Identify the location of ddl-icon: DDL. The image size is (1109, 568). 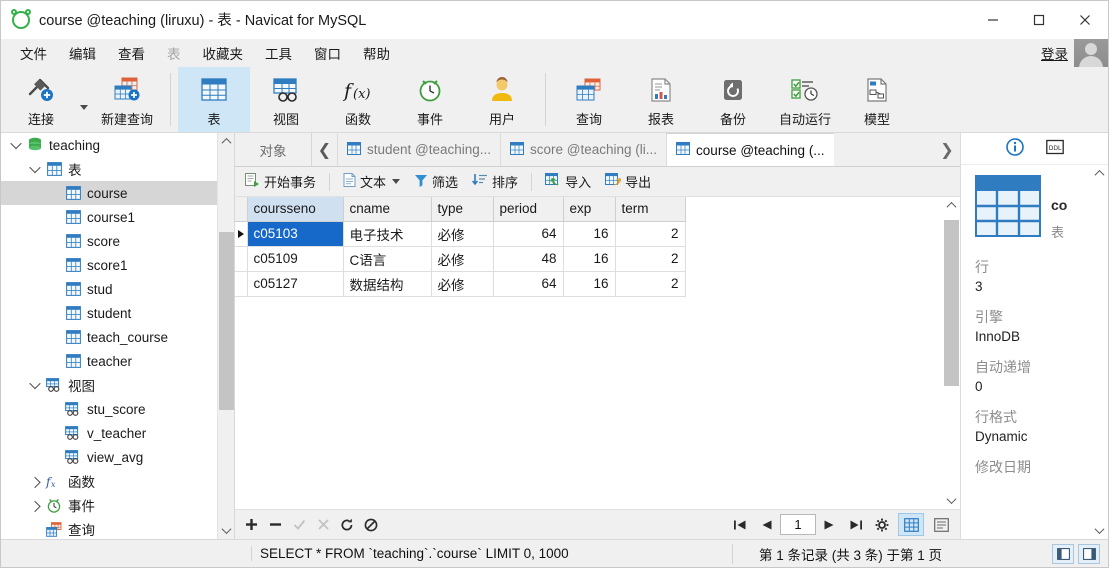
(1054, 148).